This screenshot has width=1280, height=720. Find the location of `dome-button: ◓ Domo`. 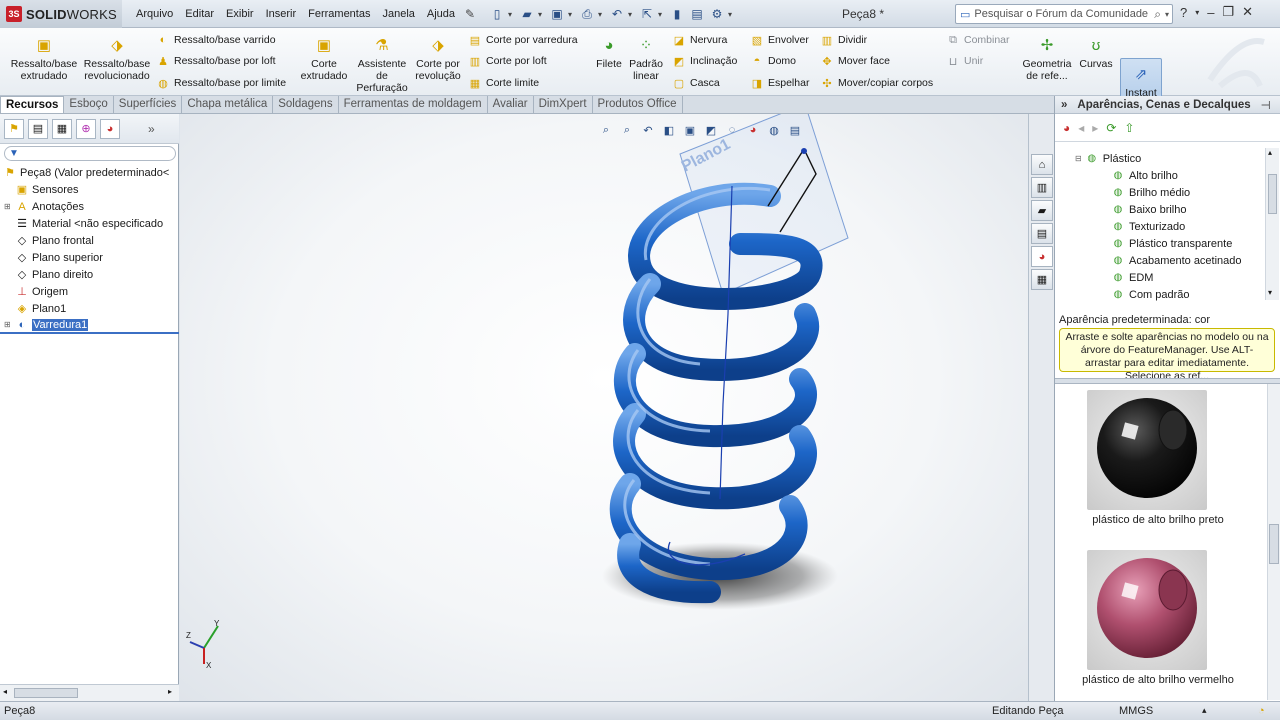

dome-button: ◓ Domo is located at coordinates (773, 61).